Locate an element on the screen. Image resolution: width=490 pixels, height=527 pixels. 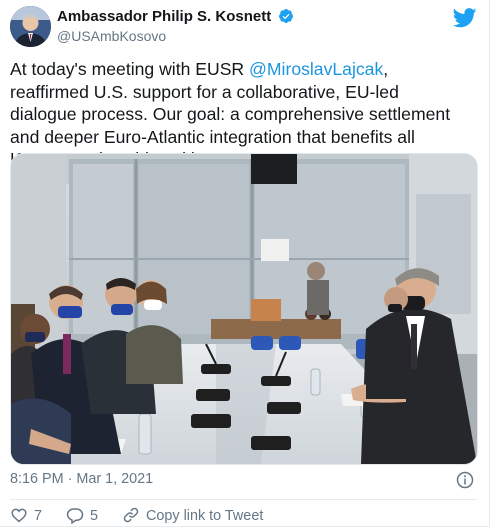
copy-link-button: Copy link to Tweet is located at coordinates (192, 515).